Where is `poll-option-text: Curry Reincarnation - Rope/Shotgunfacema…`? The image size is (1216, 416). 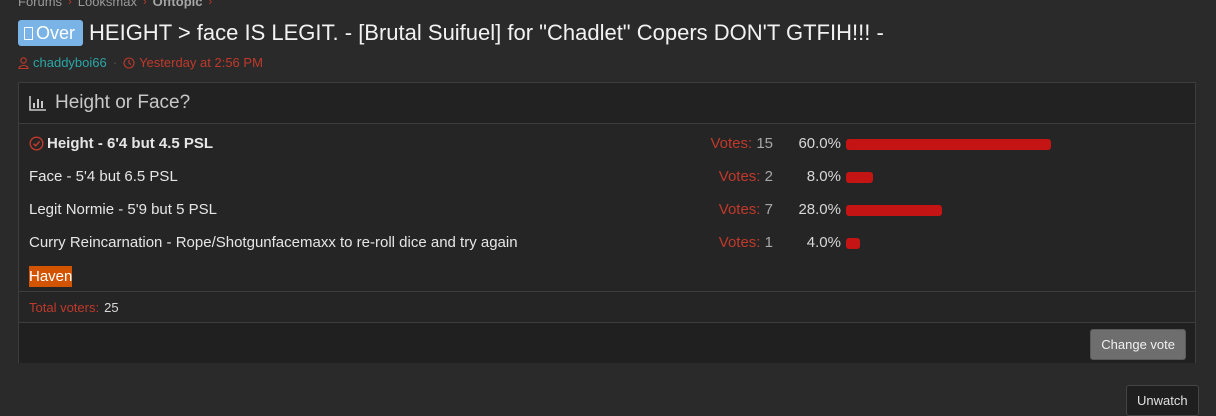
poll-option-text: Curry Reincarnation - Rope/Shotgunfacema… is located at coordinates (273, 242).